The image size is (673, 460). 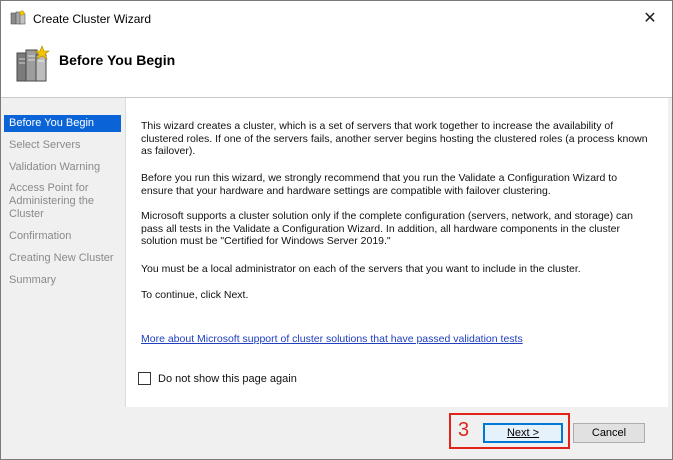 I want to click on nav-step-validation-warning: Validation Warning, so click(x=62, y=167).